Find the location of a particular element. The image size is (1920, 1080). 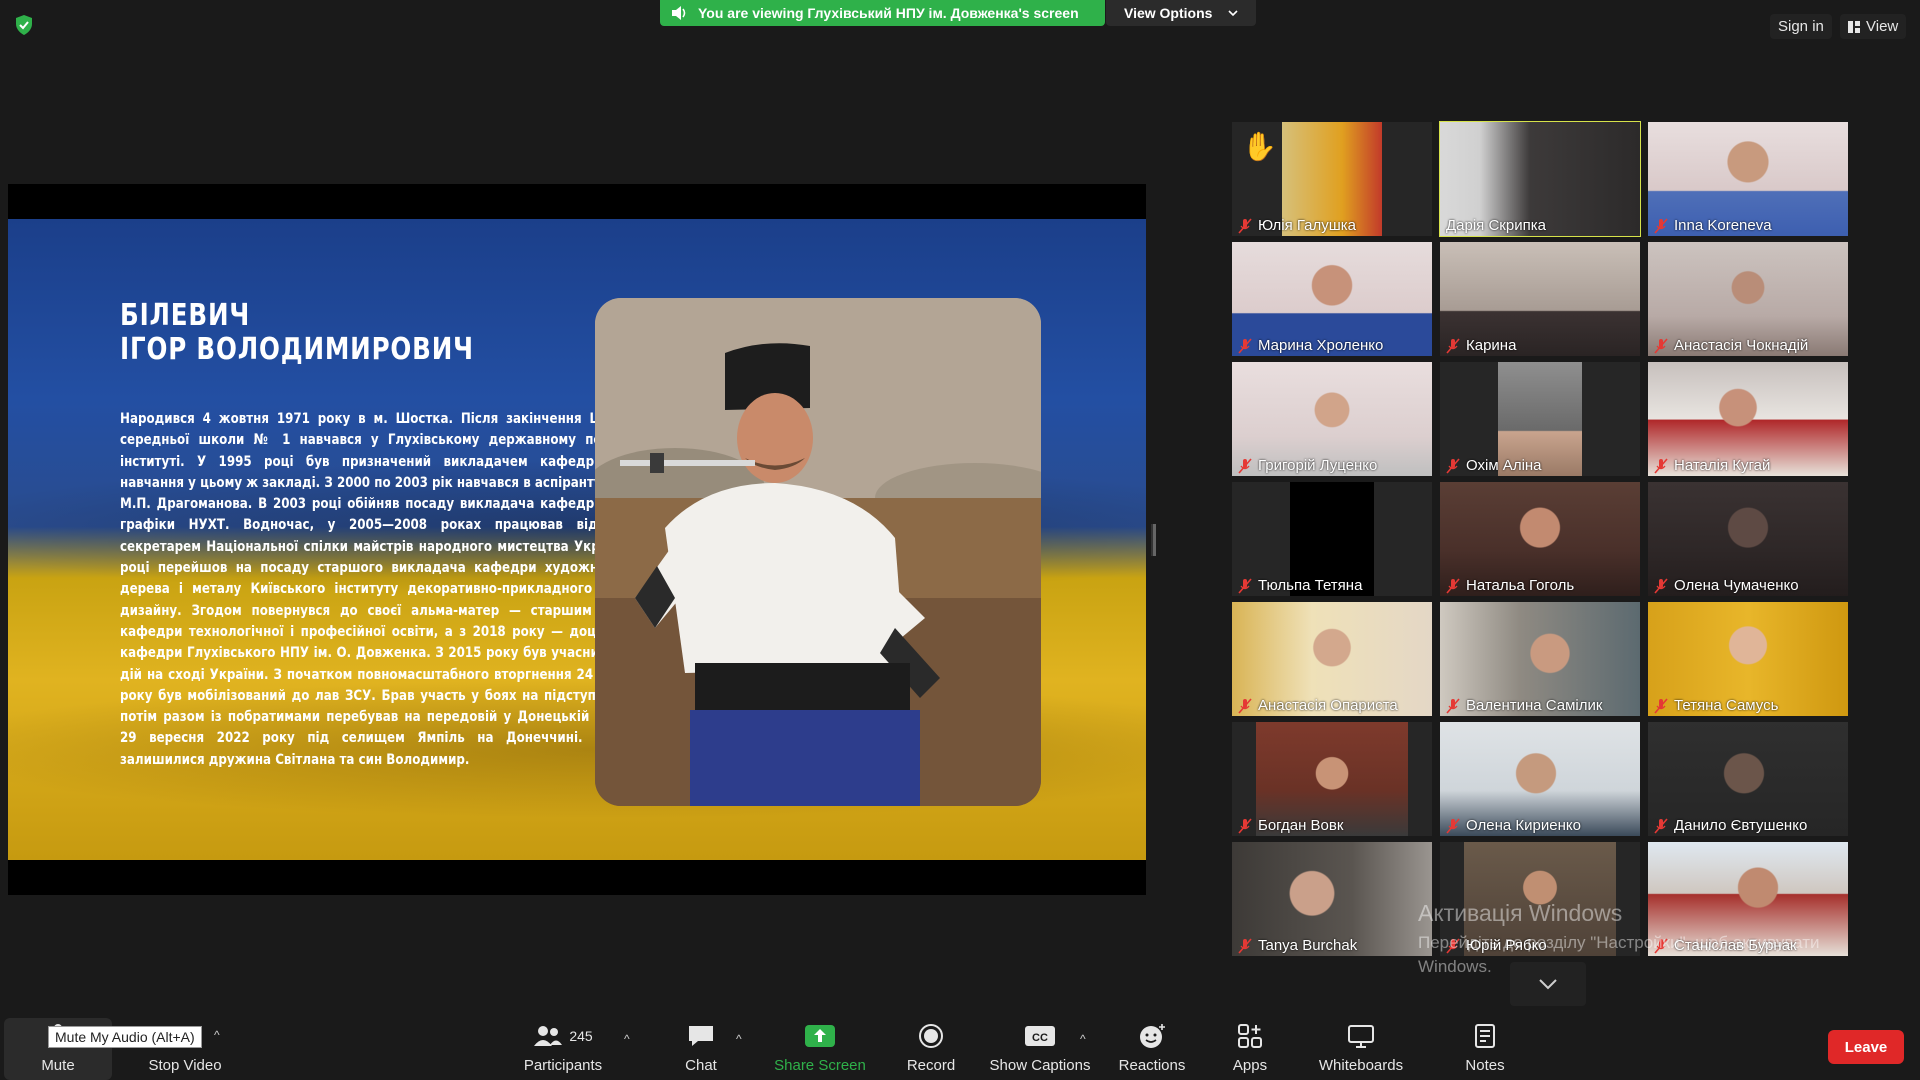

participant-name: Олена Кириенко is located at coordinates (1523, 825).